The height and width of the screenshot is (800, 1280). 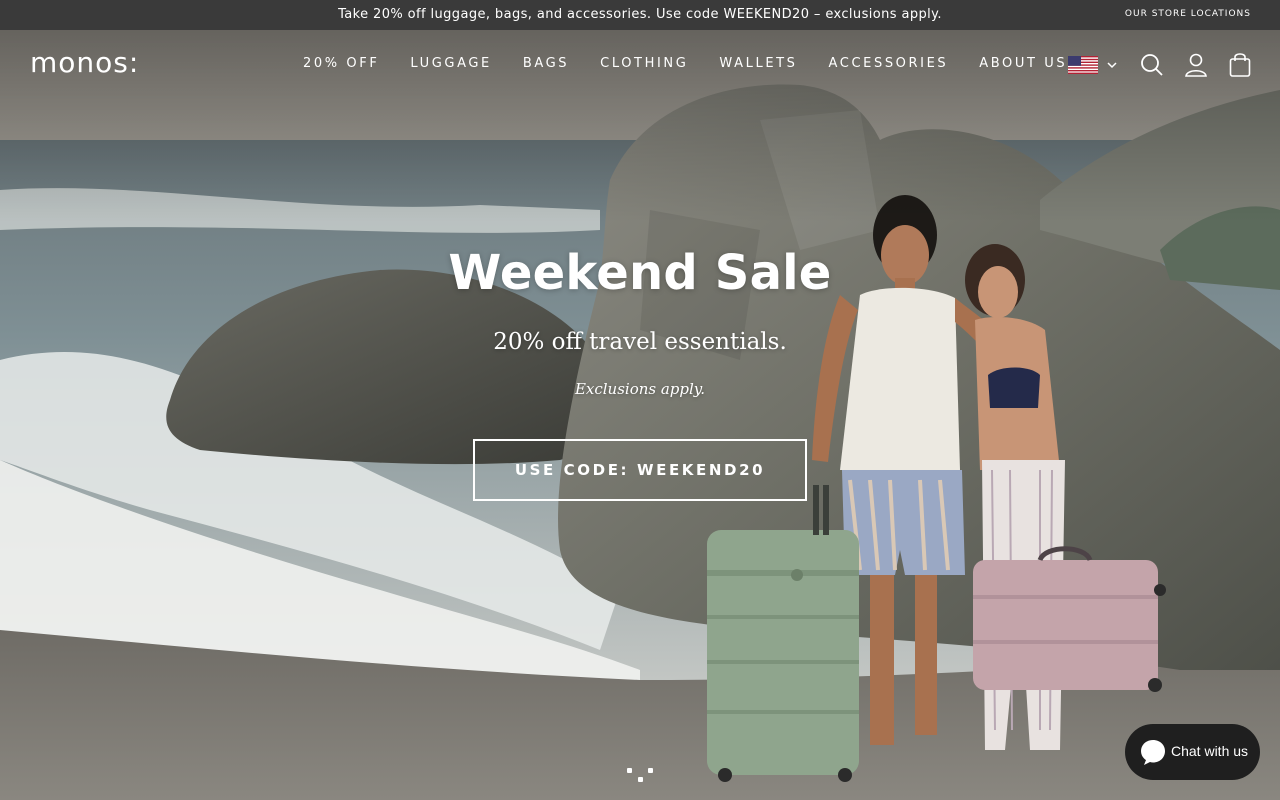 What do you see at coordinates (1188, 14) in the screenshot?
I see `store-locations-link: OUR STORE LOCATIONS` at bounding box center [1188, 14].